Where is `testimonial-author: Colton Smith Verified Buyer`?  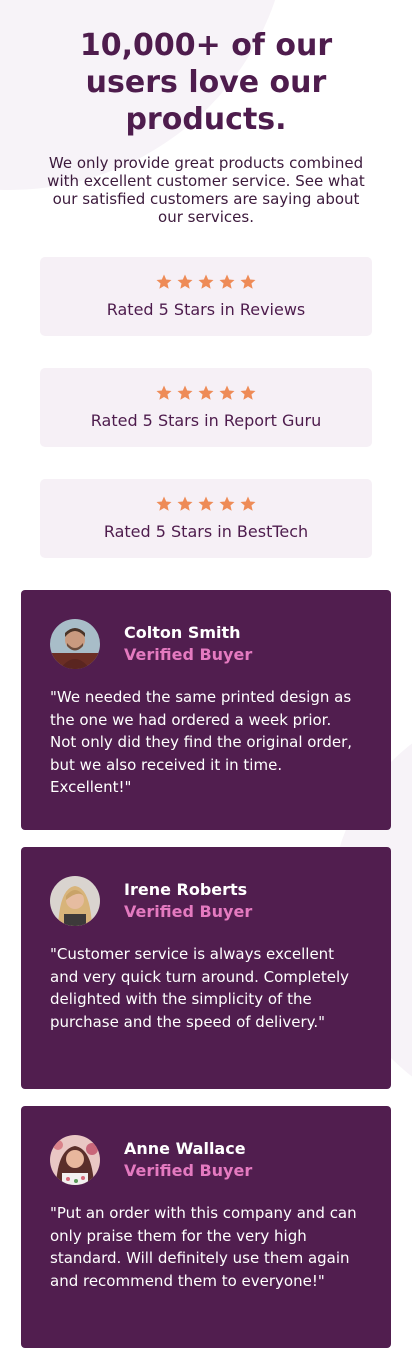
testimonial-author: Colton Smith Verified Buyer is located at coordinates (206, 644).